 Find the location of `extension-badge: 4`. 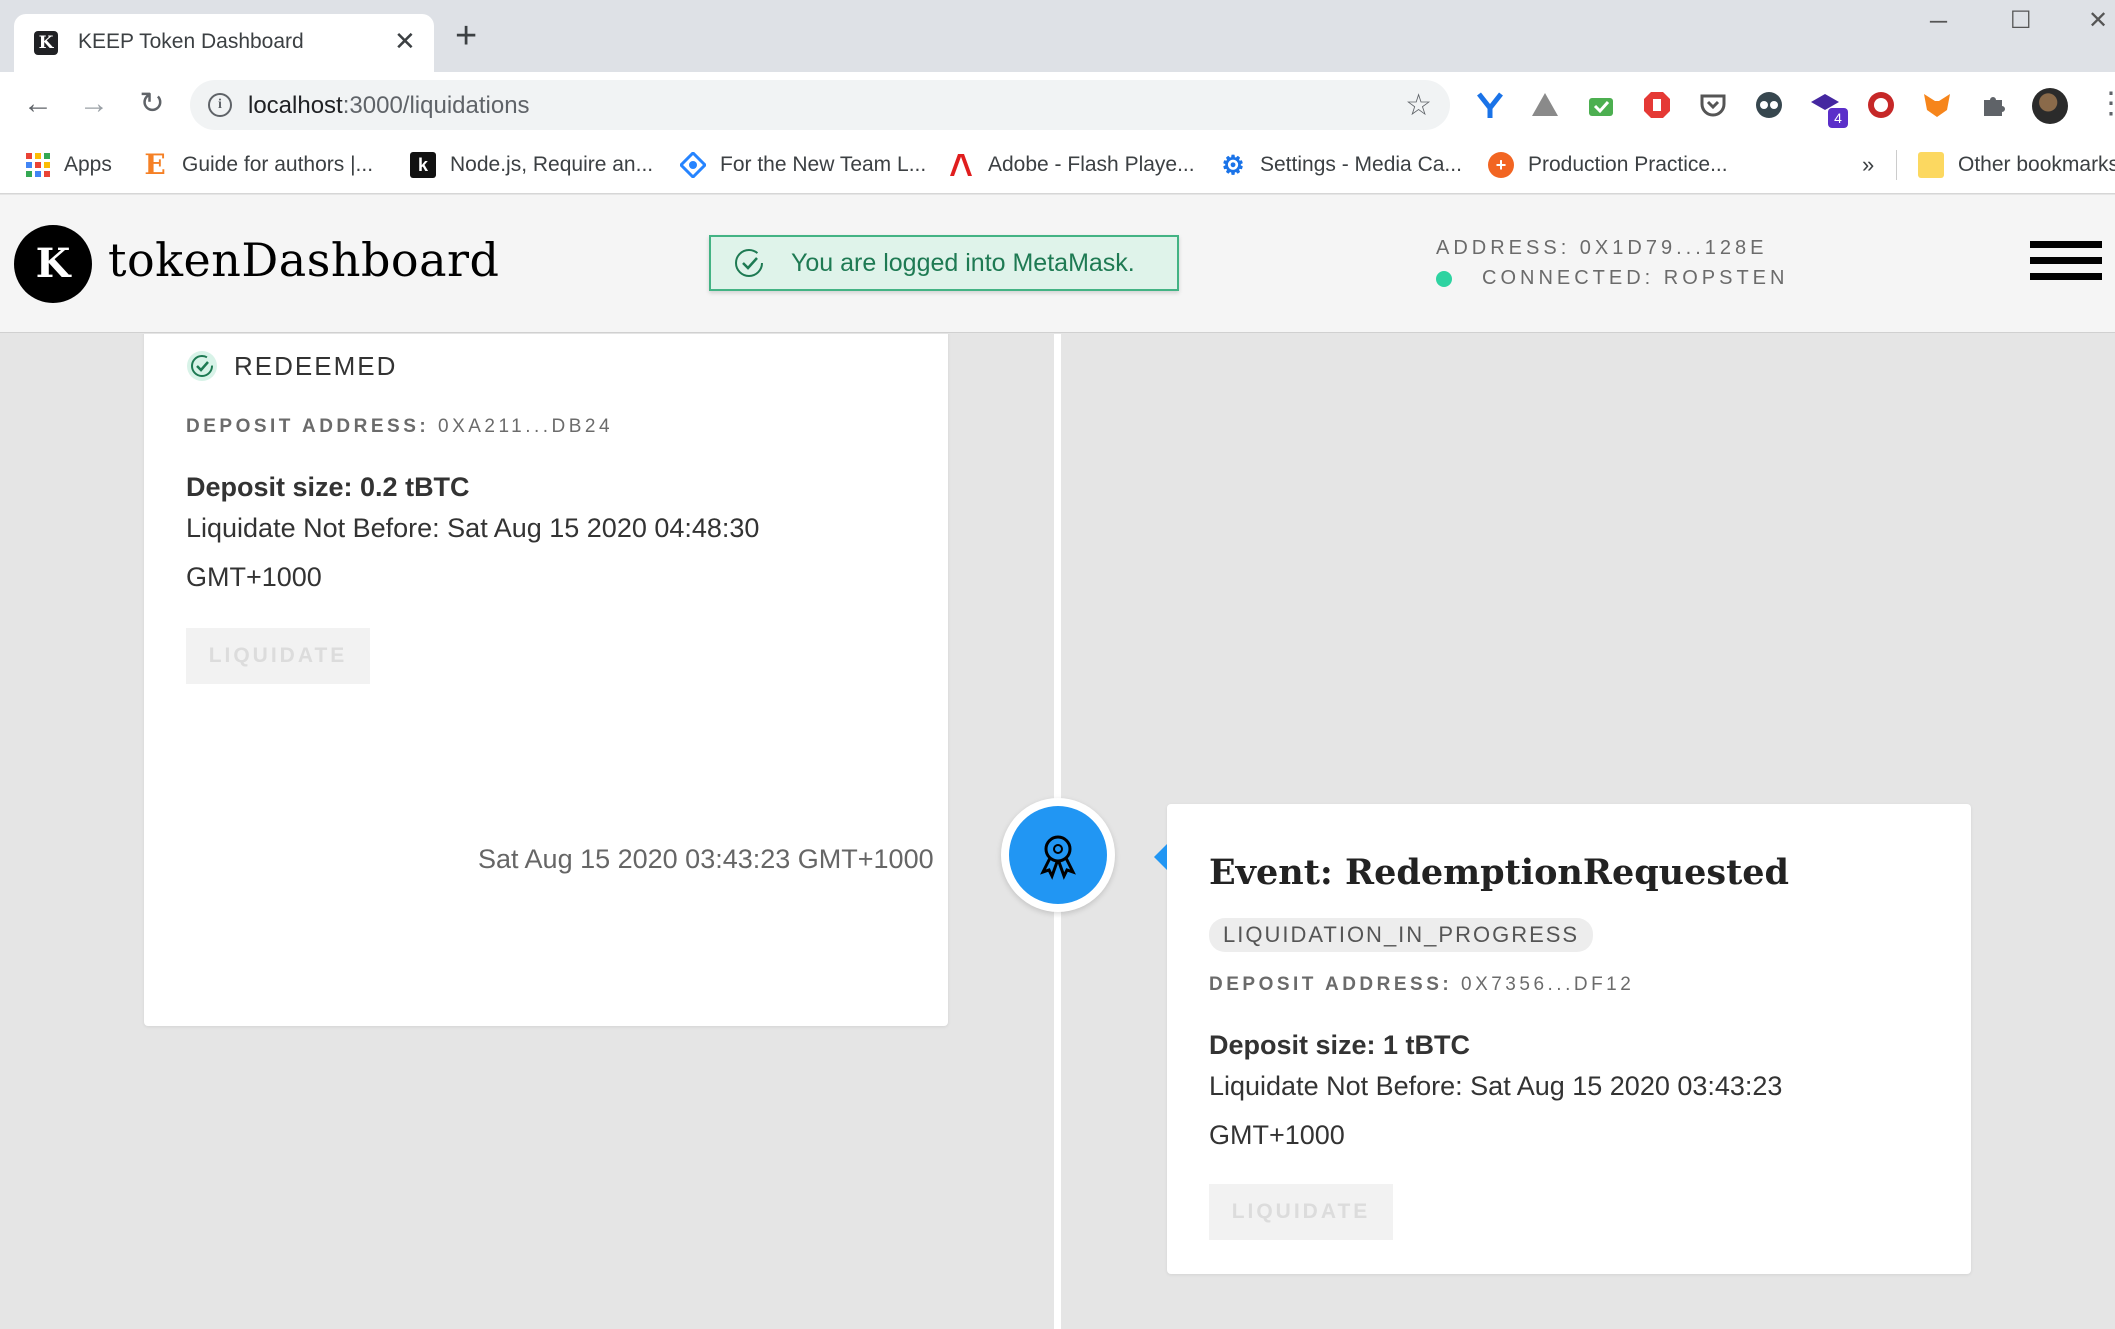

extension-badge: 4 is located at coordinates (1838, 118).